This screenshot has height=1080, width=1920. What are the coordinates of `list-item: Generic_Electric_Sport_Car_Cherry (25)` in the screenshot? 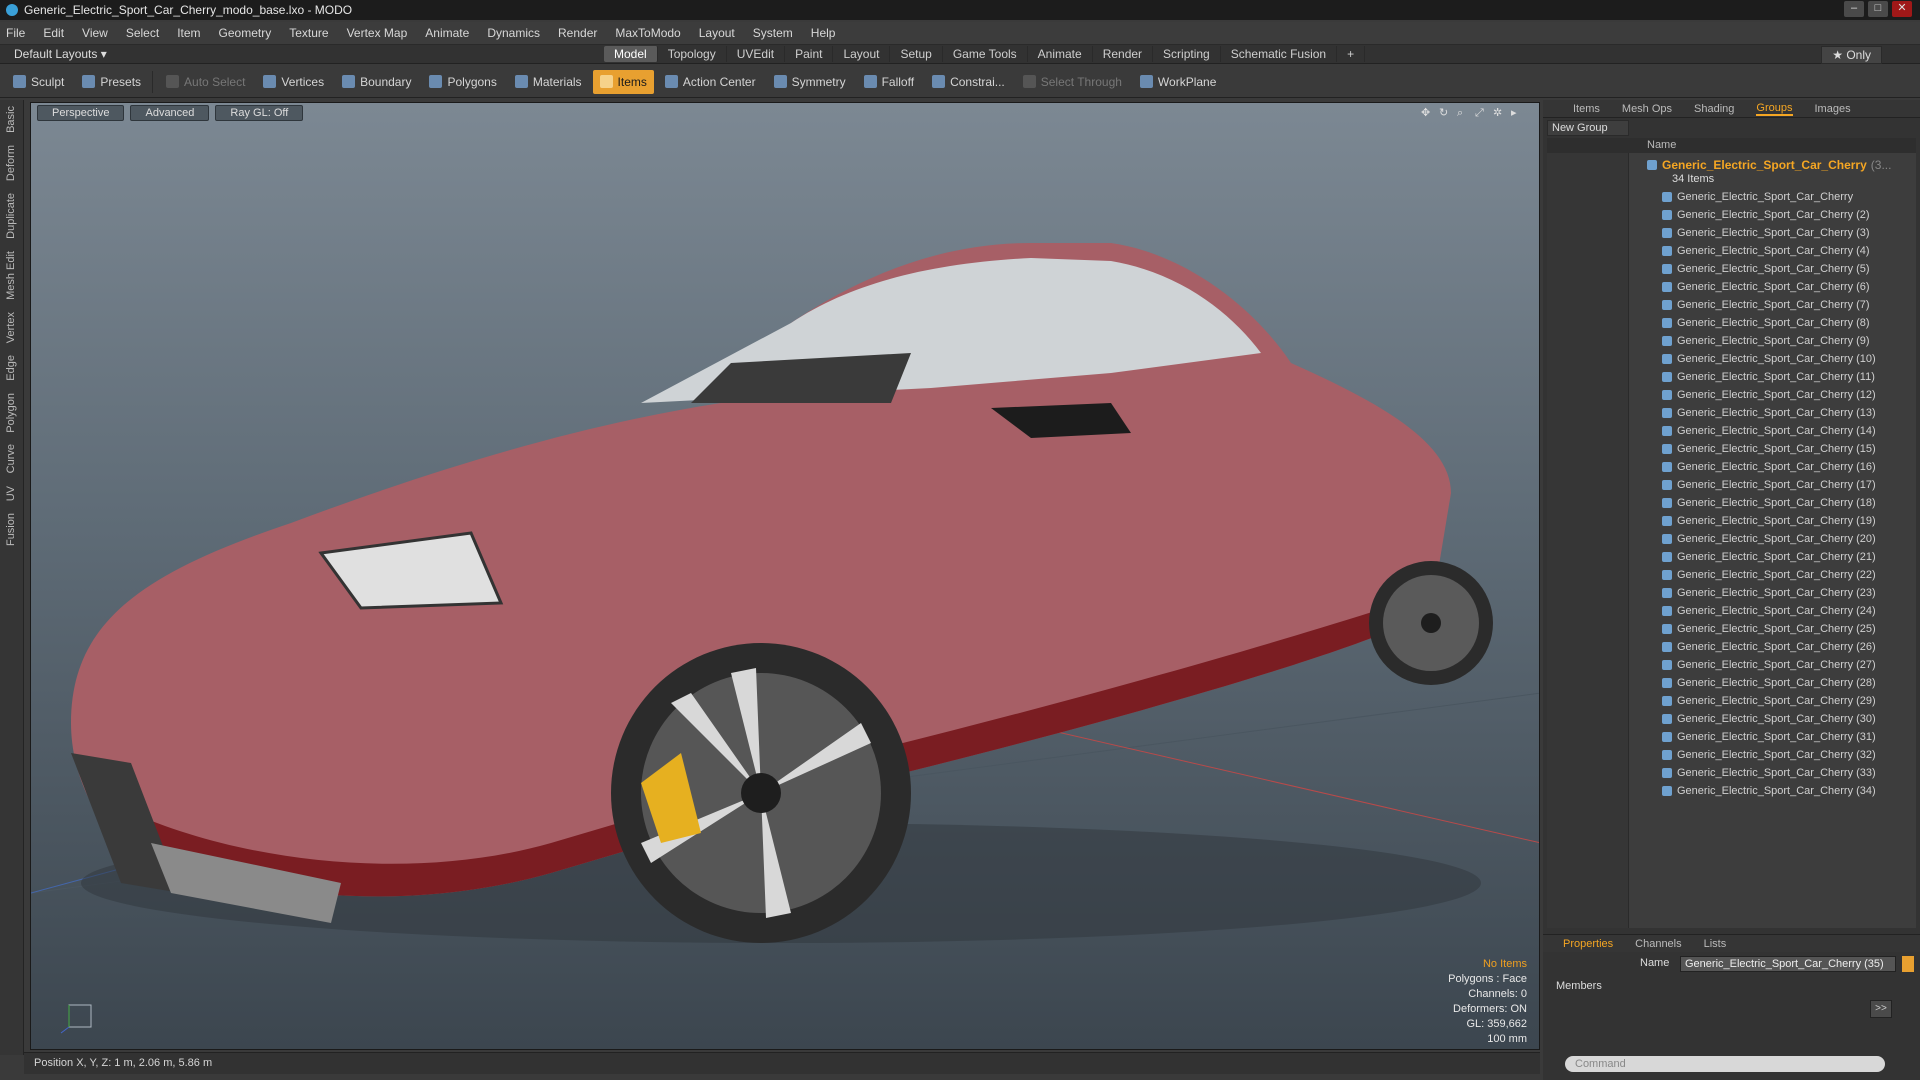 It's located at (1769, 629).